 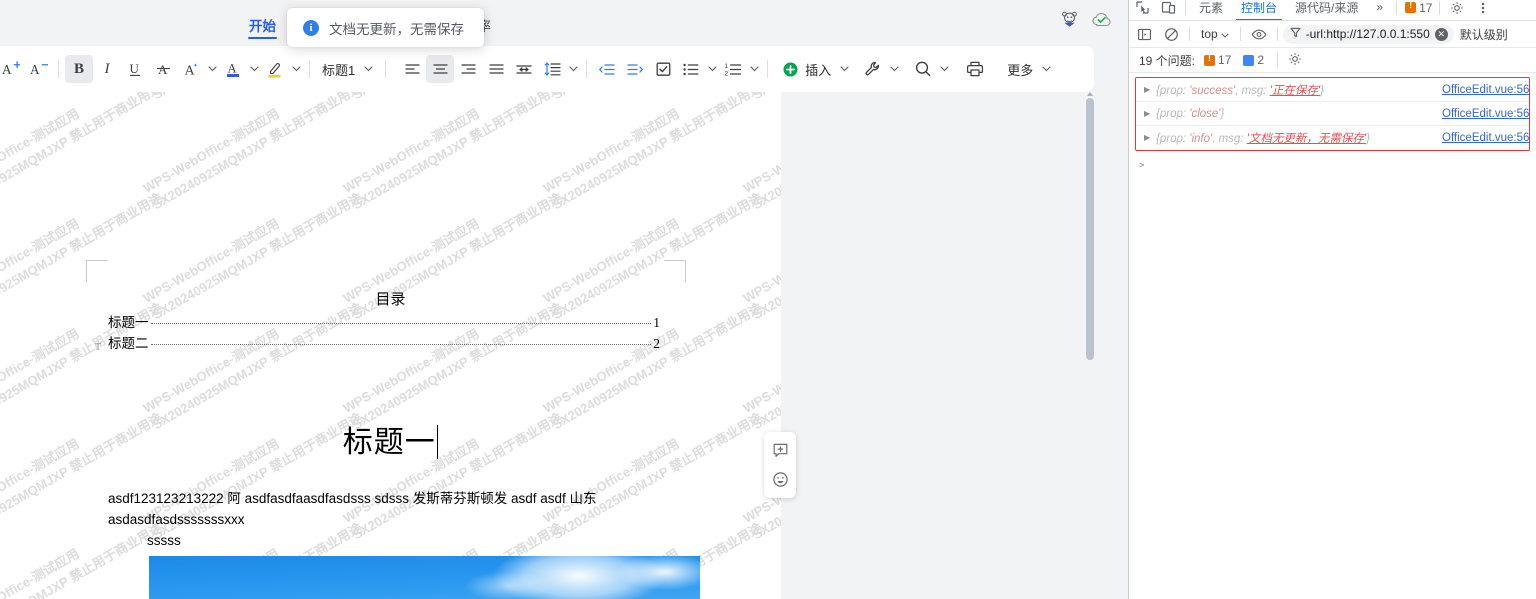 I want to click on bullet-list-button, so click(x=691, y=69).